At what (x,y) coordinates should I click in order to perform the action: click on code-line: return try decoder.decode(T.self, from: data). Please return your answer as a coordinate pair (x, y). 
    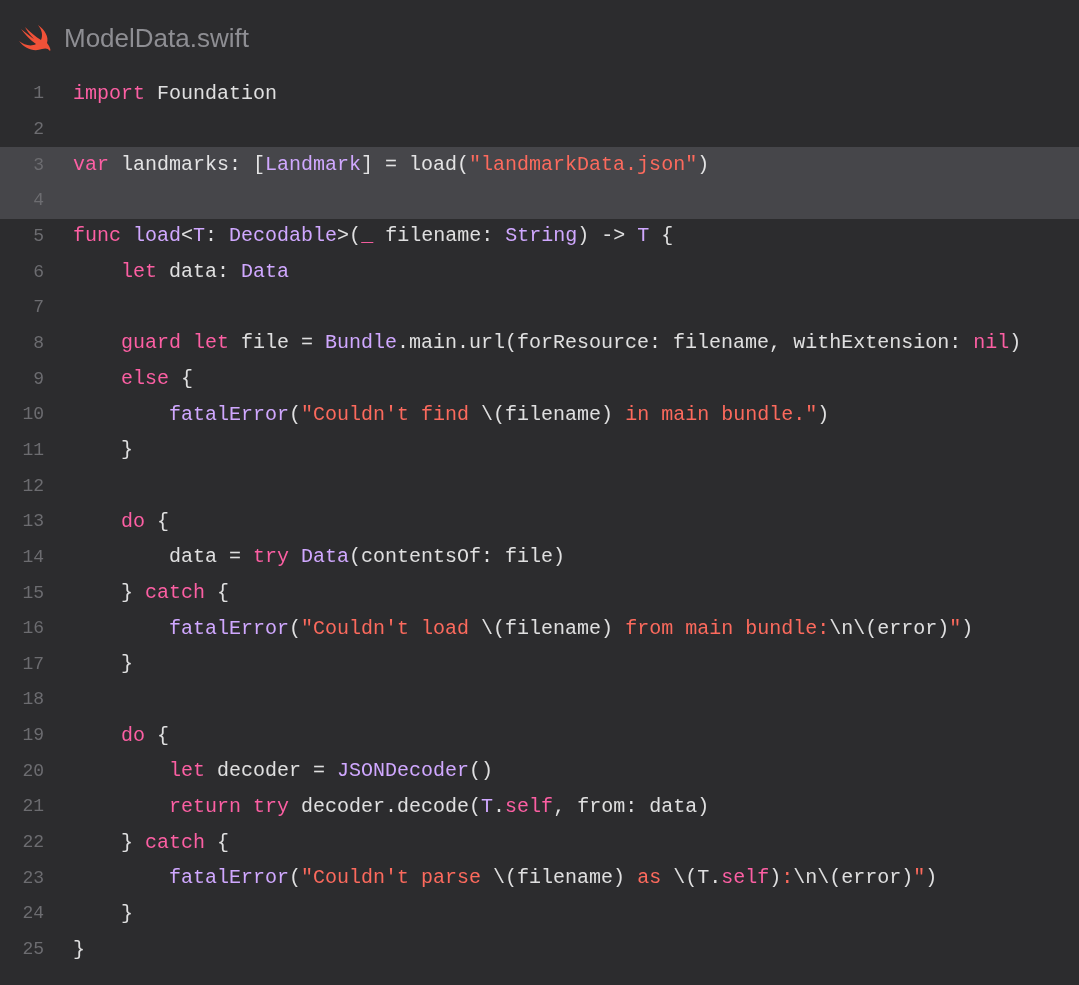
    Looking at the image, I should click on (439, 806).